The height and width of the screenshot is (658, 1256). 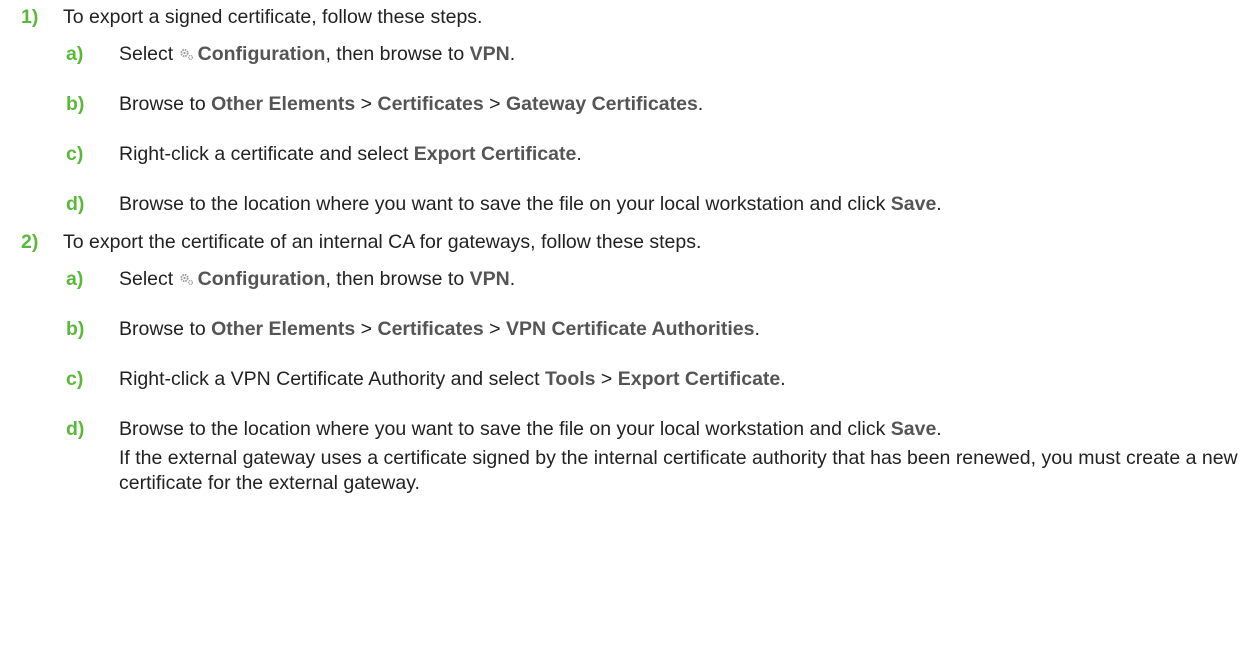 What do you see at coordinates (266, 154) in the screenshot?
I see `text-run: Right-click a certificate and select` at bounding box center [266, 154].